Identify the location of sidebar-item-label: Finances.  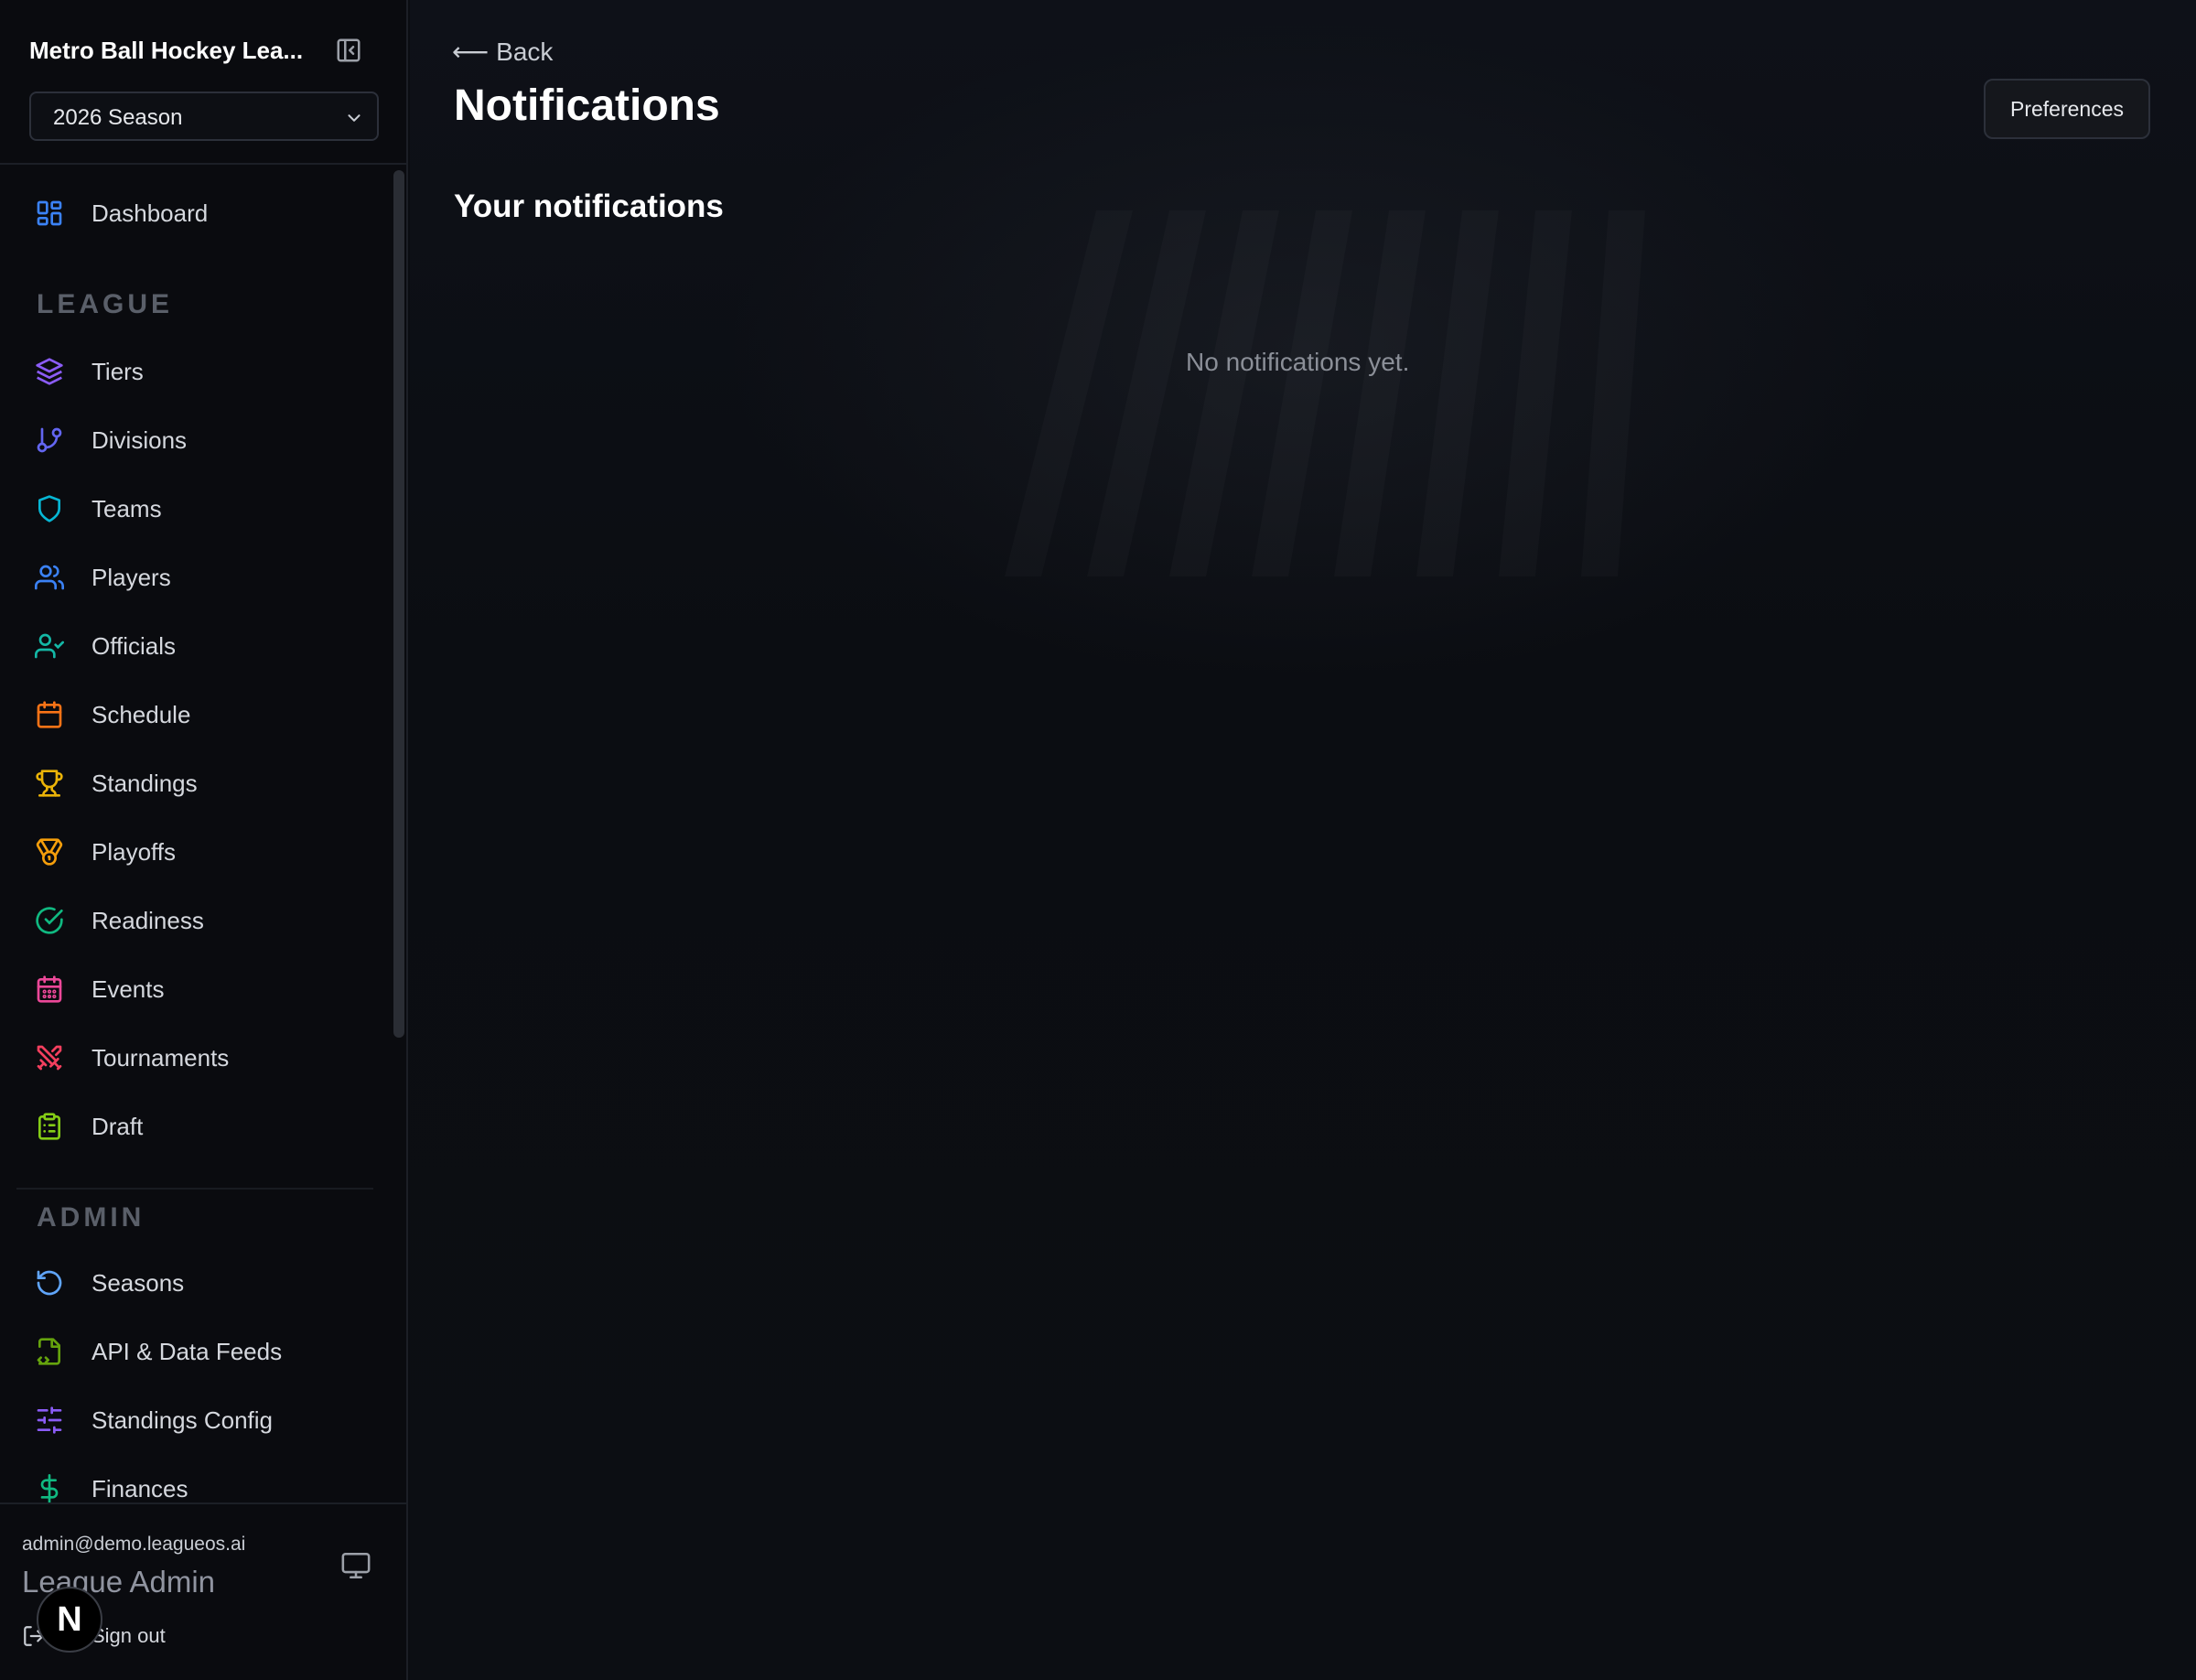
(140, 1488).